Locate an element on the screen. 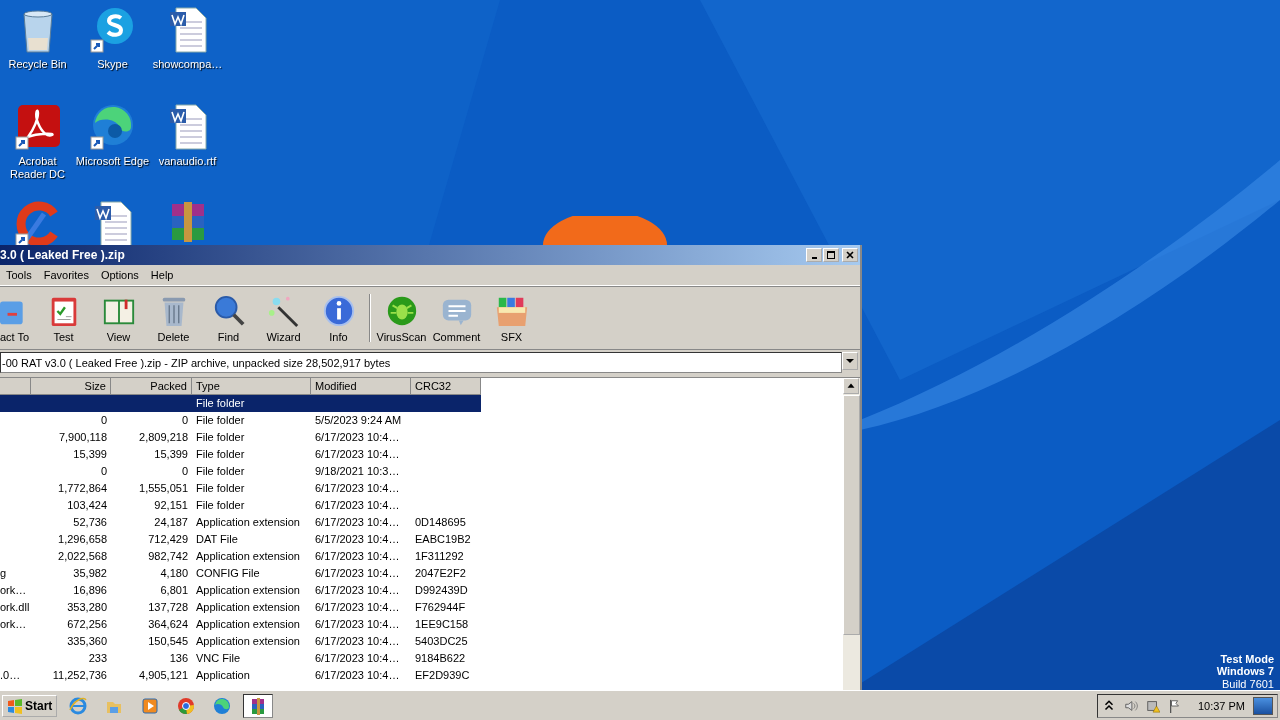 Image resolution: width=1280 pixels, height=720 pixels. desktop-icon-label: Recycle Bin is located at coordinates (37, 64).